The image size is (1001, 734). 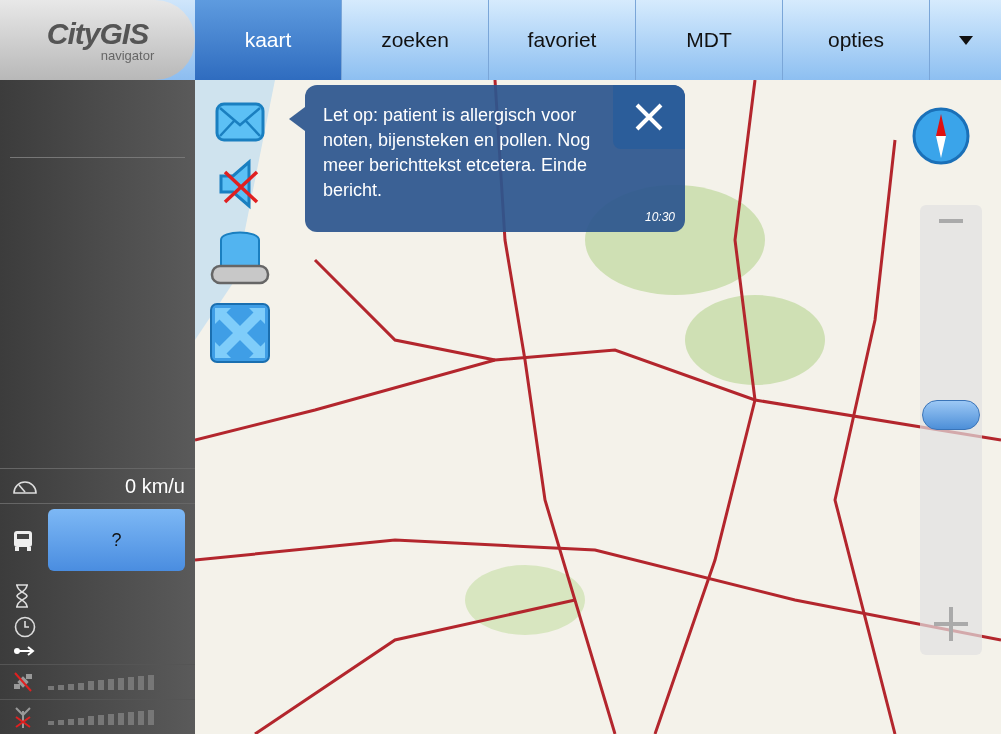 I want to click on speed-reading: 0 km/u, so click(x=154, y=486).